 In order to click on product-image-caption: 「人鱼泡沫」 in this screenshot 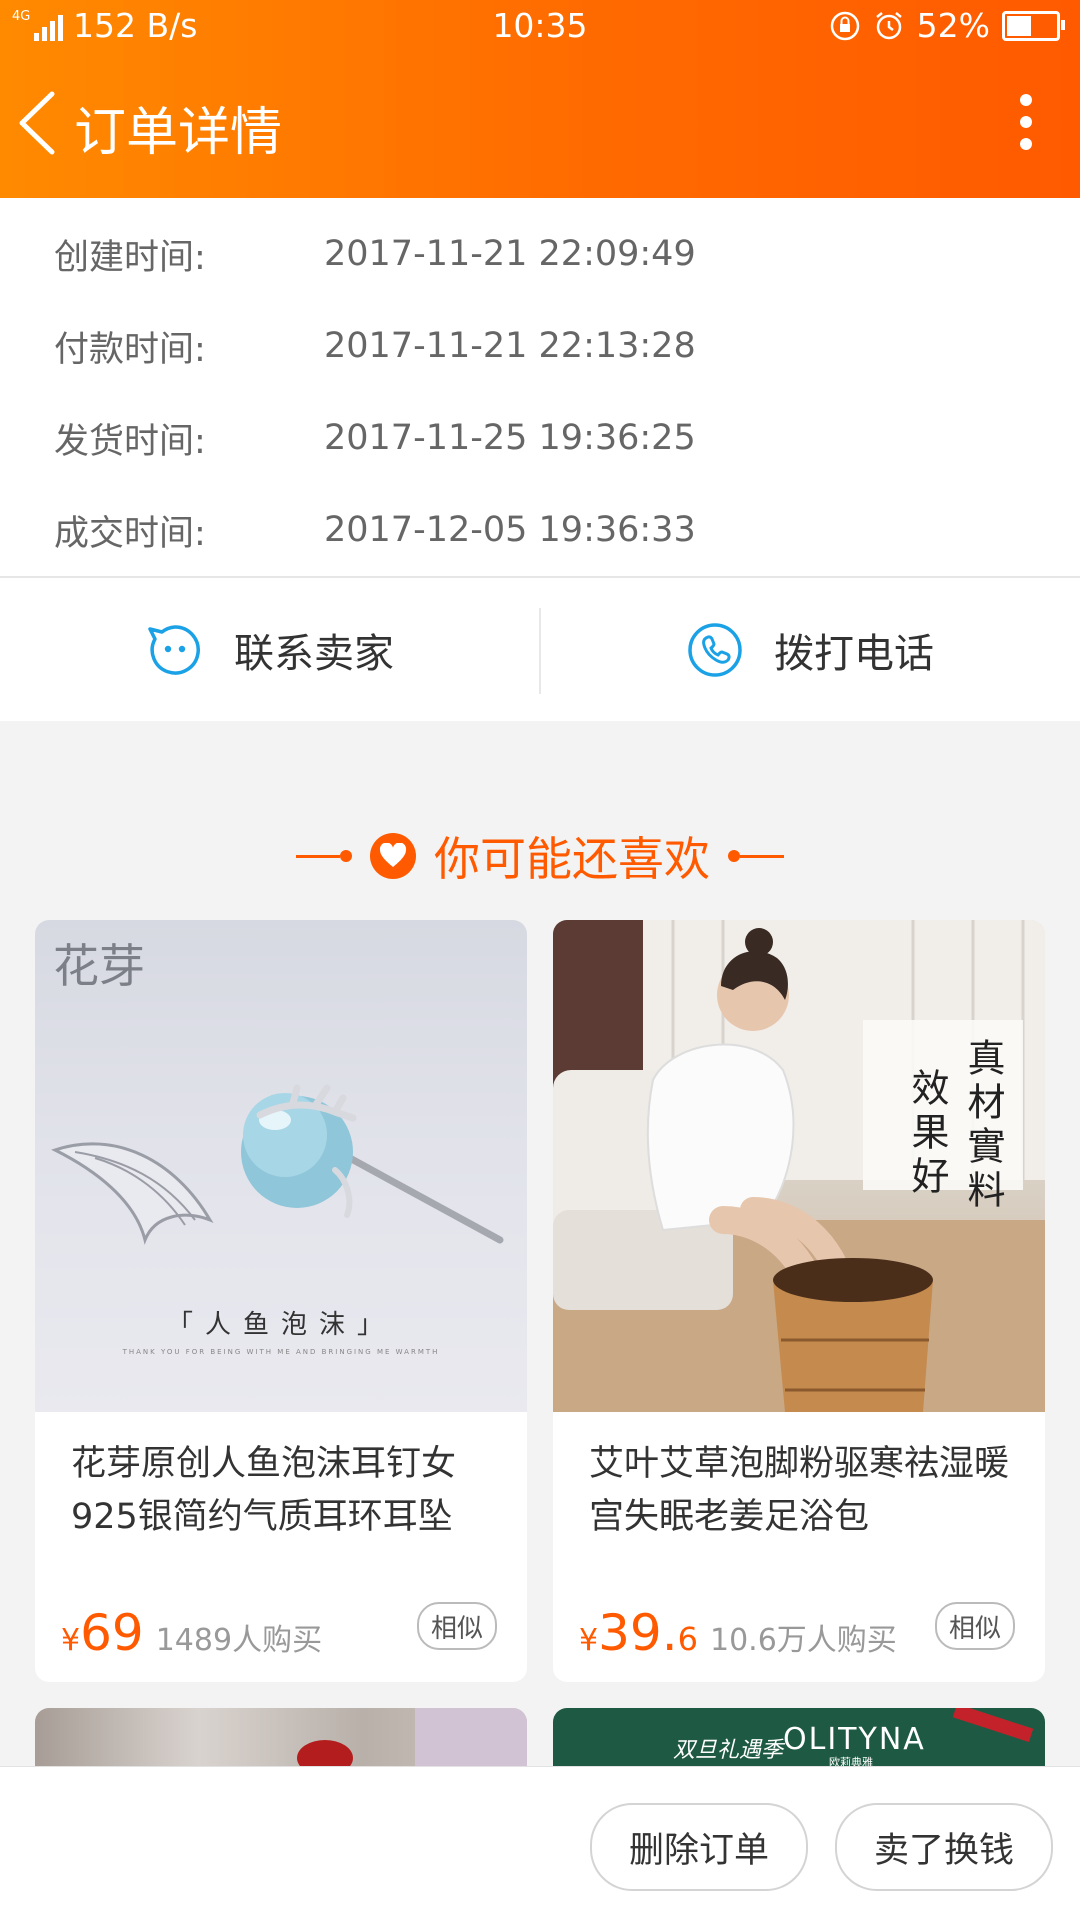, I will do `click(280, 1325)`.